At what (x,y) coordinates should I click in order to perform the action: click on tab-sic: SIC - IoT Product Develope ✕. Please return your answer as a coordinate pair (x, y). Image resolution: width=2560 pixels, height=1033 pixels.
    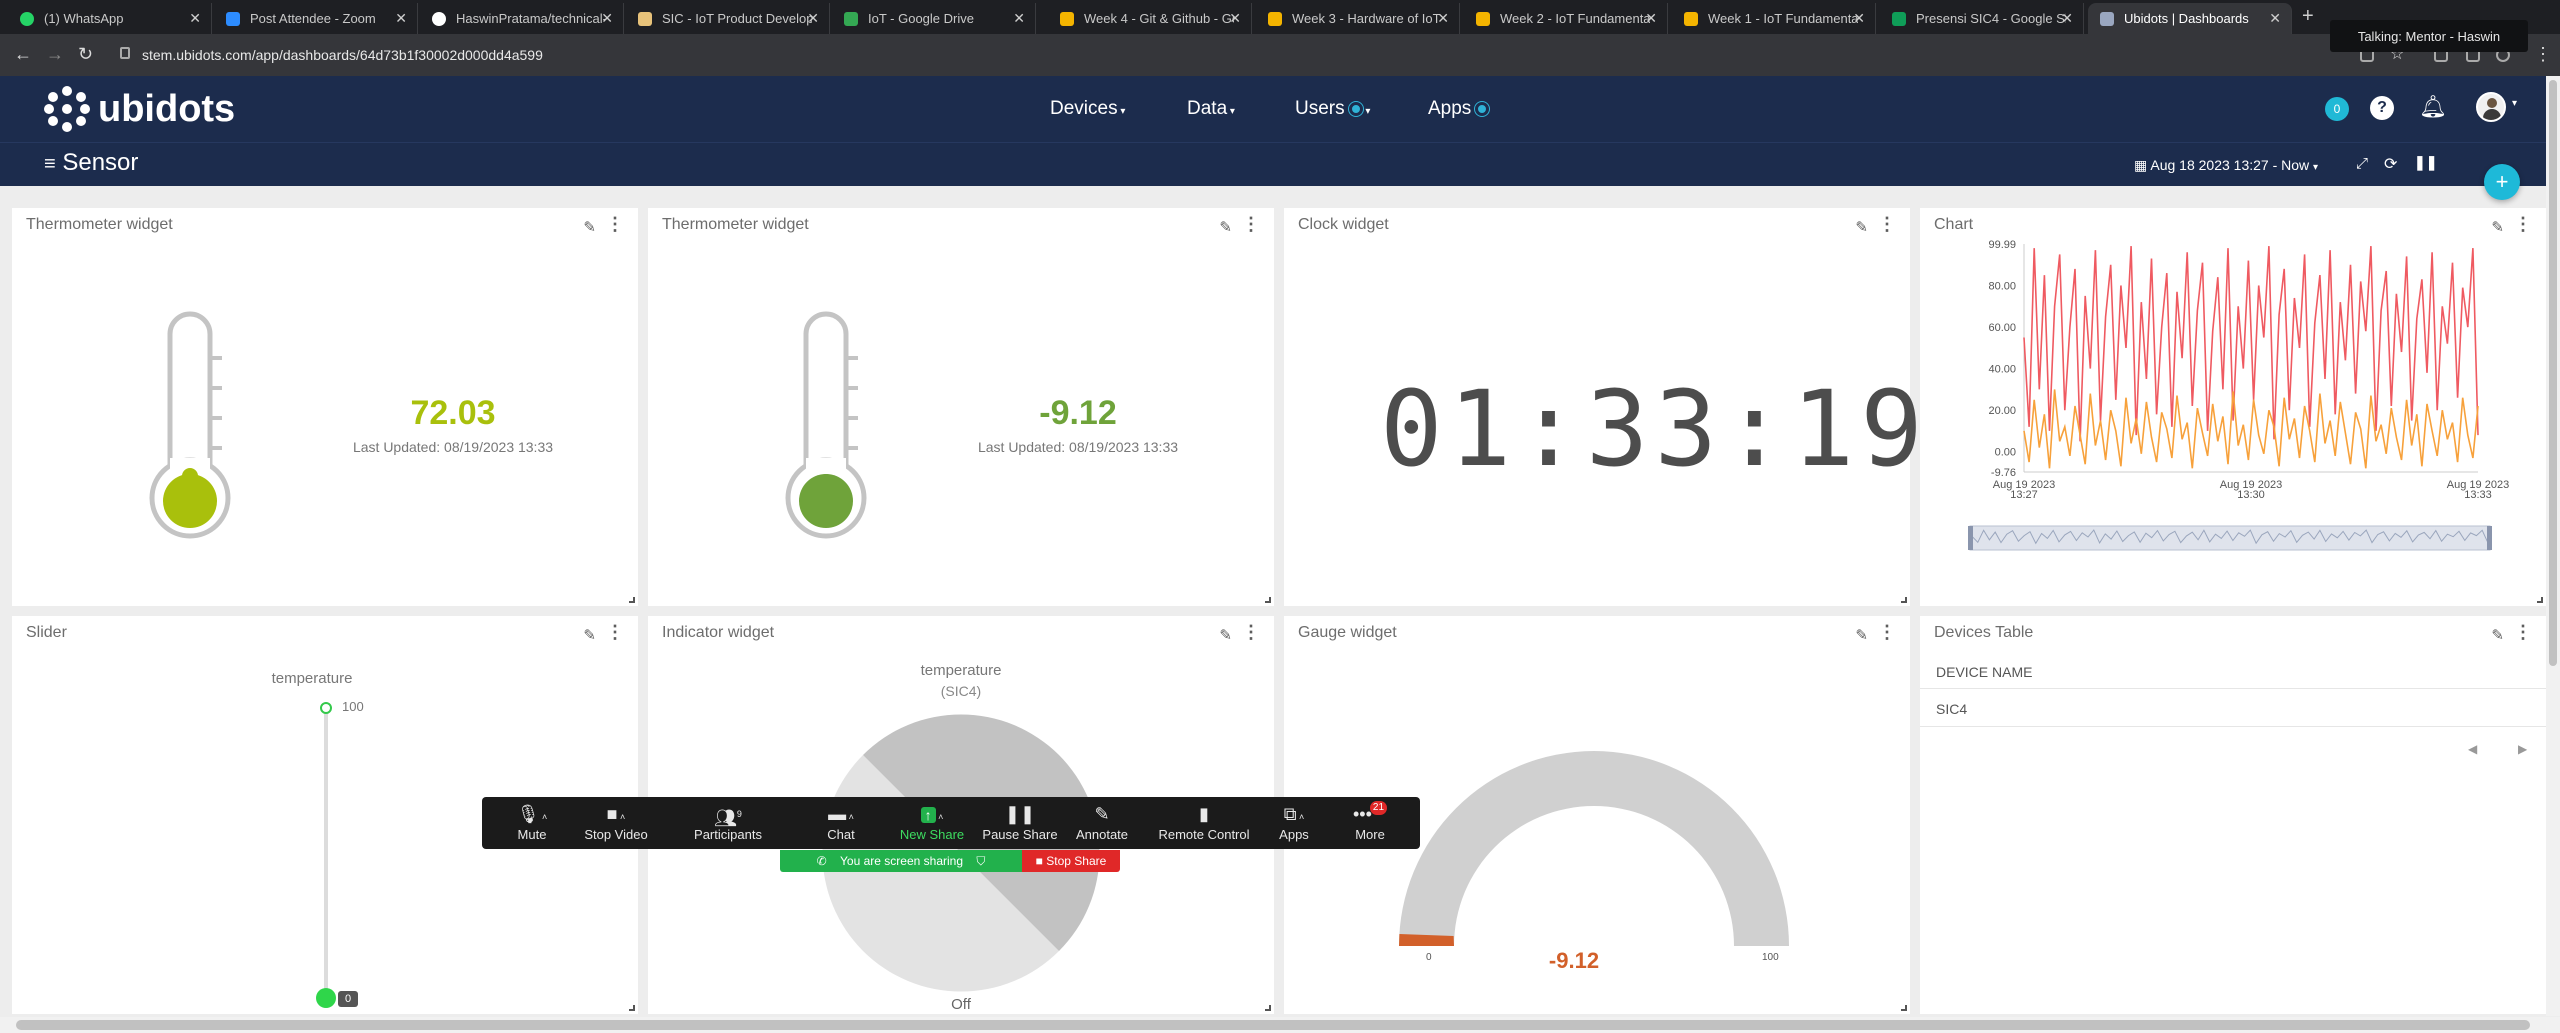
    Looking at the image, I should click on (728, 18).